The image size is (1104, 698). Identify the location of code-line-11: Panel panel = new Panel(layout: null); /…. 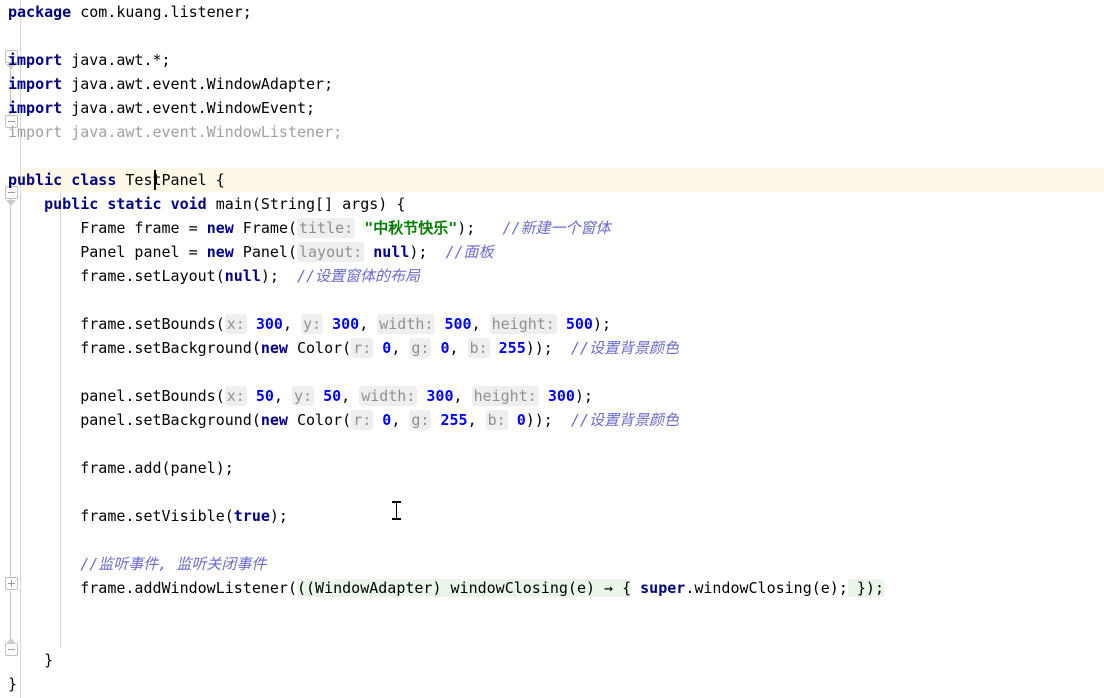
(552, 252).